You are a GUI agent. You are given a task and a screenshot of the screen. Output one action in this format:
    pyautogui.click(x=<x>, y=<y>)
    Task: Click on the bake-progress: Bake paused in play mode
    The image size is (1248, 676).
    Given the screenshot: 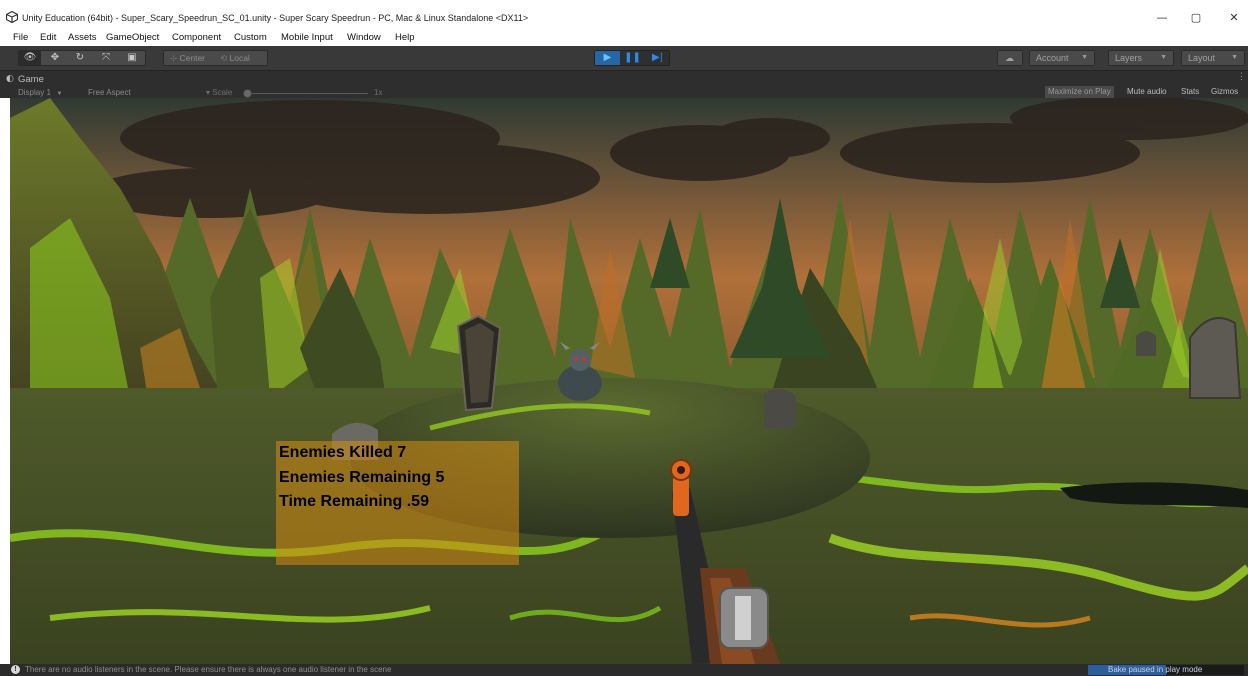 What is the action you would take?
    pyautogui.click(x=1166, y=670)
    